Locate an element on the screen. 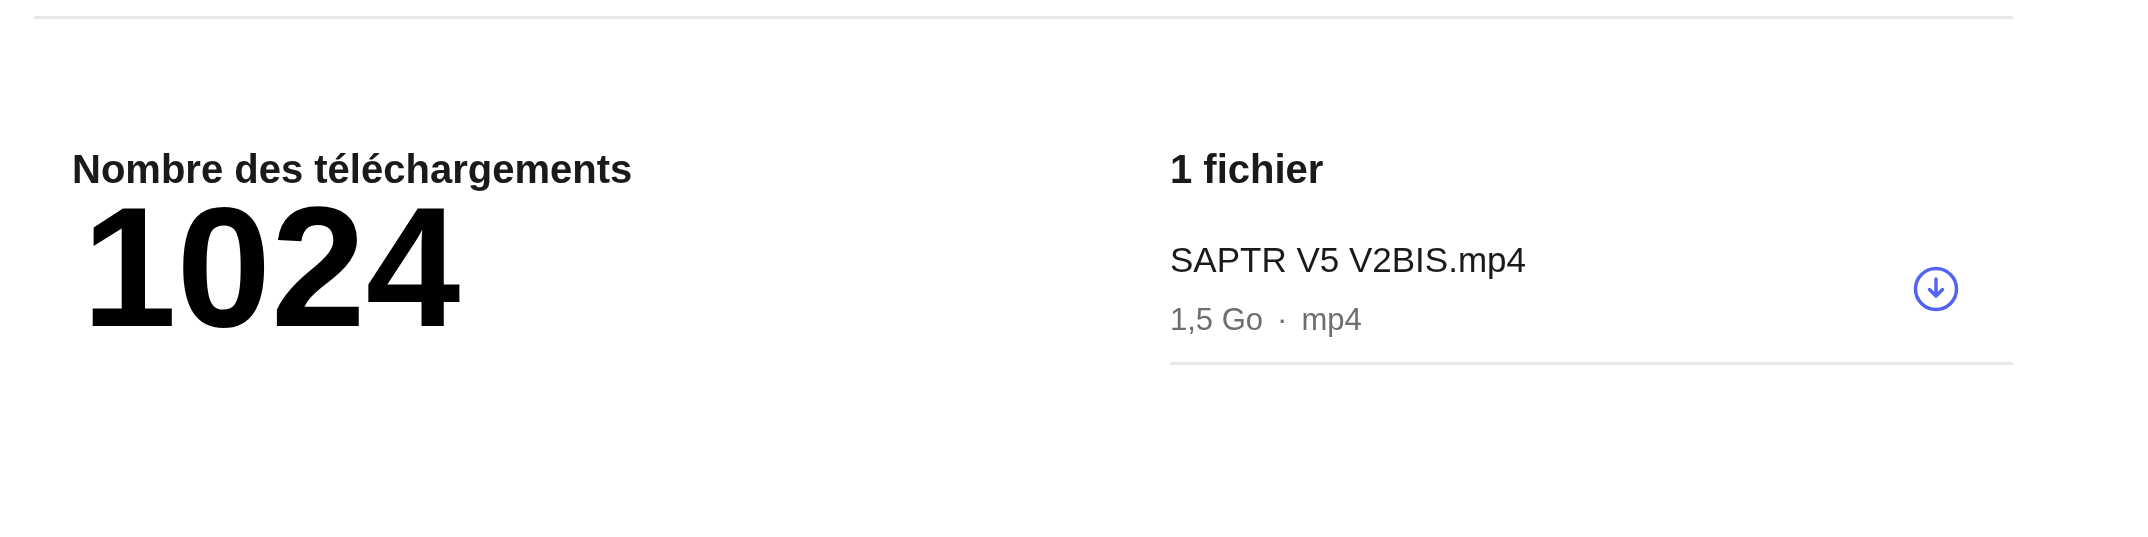 The height and width of the screenshot is (537, 2148). file-size: 1,5 Go is located at coordinates (1217, 319).